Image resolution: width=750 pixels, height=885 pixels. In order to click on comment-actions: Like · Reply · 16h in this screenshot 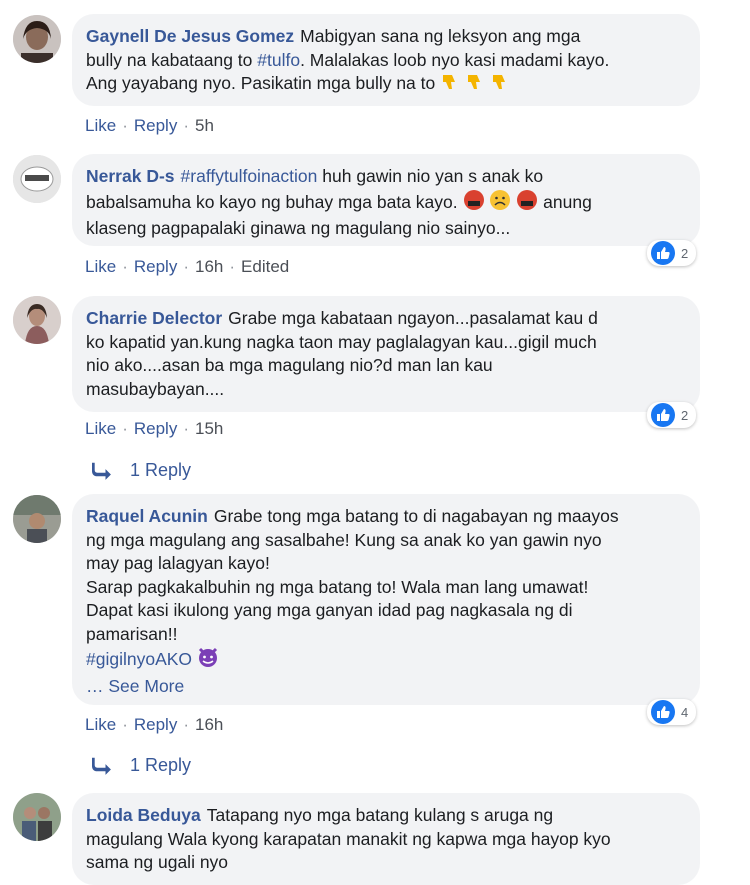, I will do `click(154, 725)`.